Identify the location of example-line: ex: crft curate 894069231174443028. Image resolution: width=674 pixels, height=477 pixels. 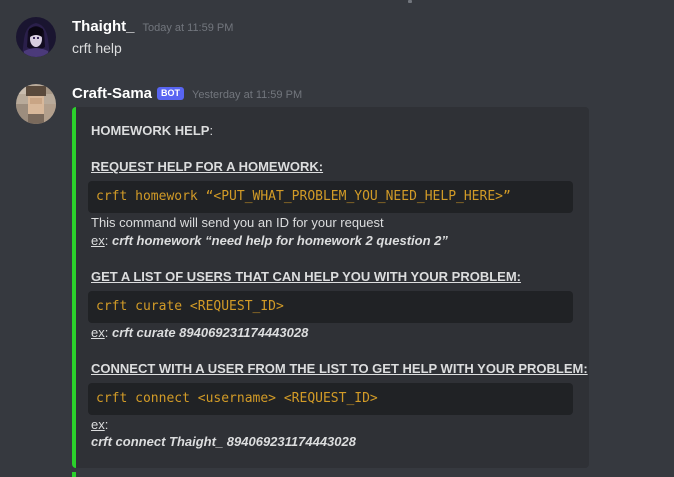
(199, 332).